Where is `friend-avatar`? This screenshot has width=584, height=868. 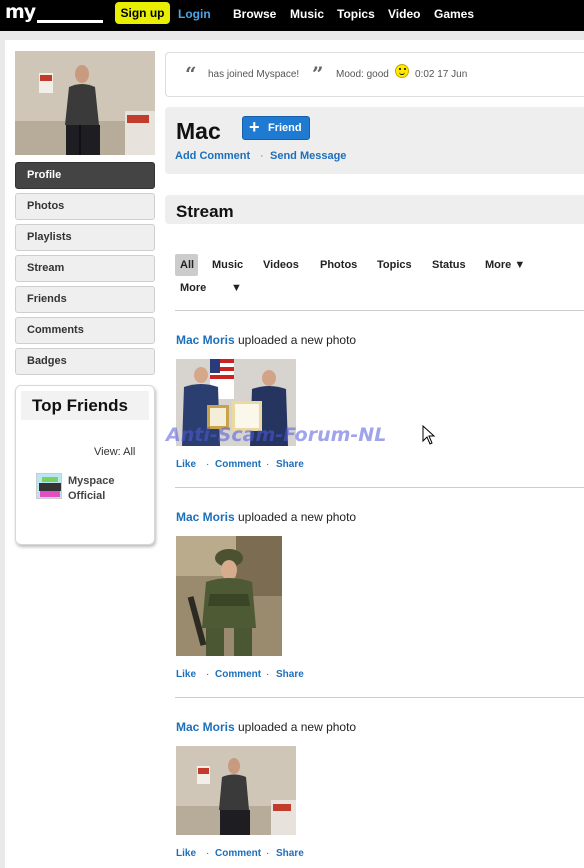 friend-avatar is located at coordinates (49, 486).